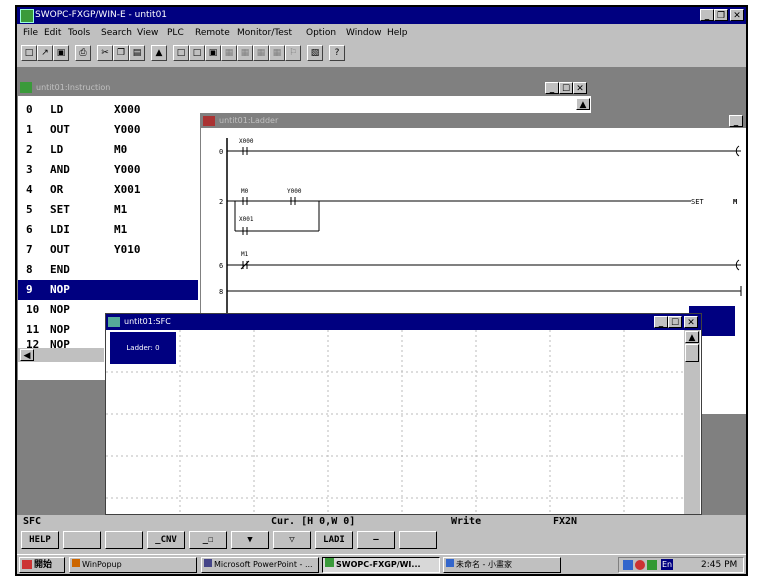 This screenshot has width=757, height=583. What do you see at coordinates (292, 540) in the screenshot?
I see `fkey-7: ▽` at bounding box center [292, 540].